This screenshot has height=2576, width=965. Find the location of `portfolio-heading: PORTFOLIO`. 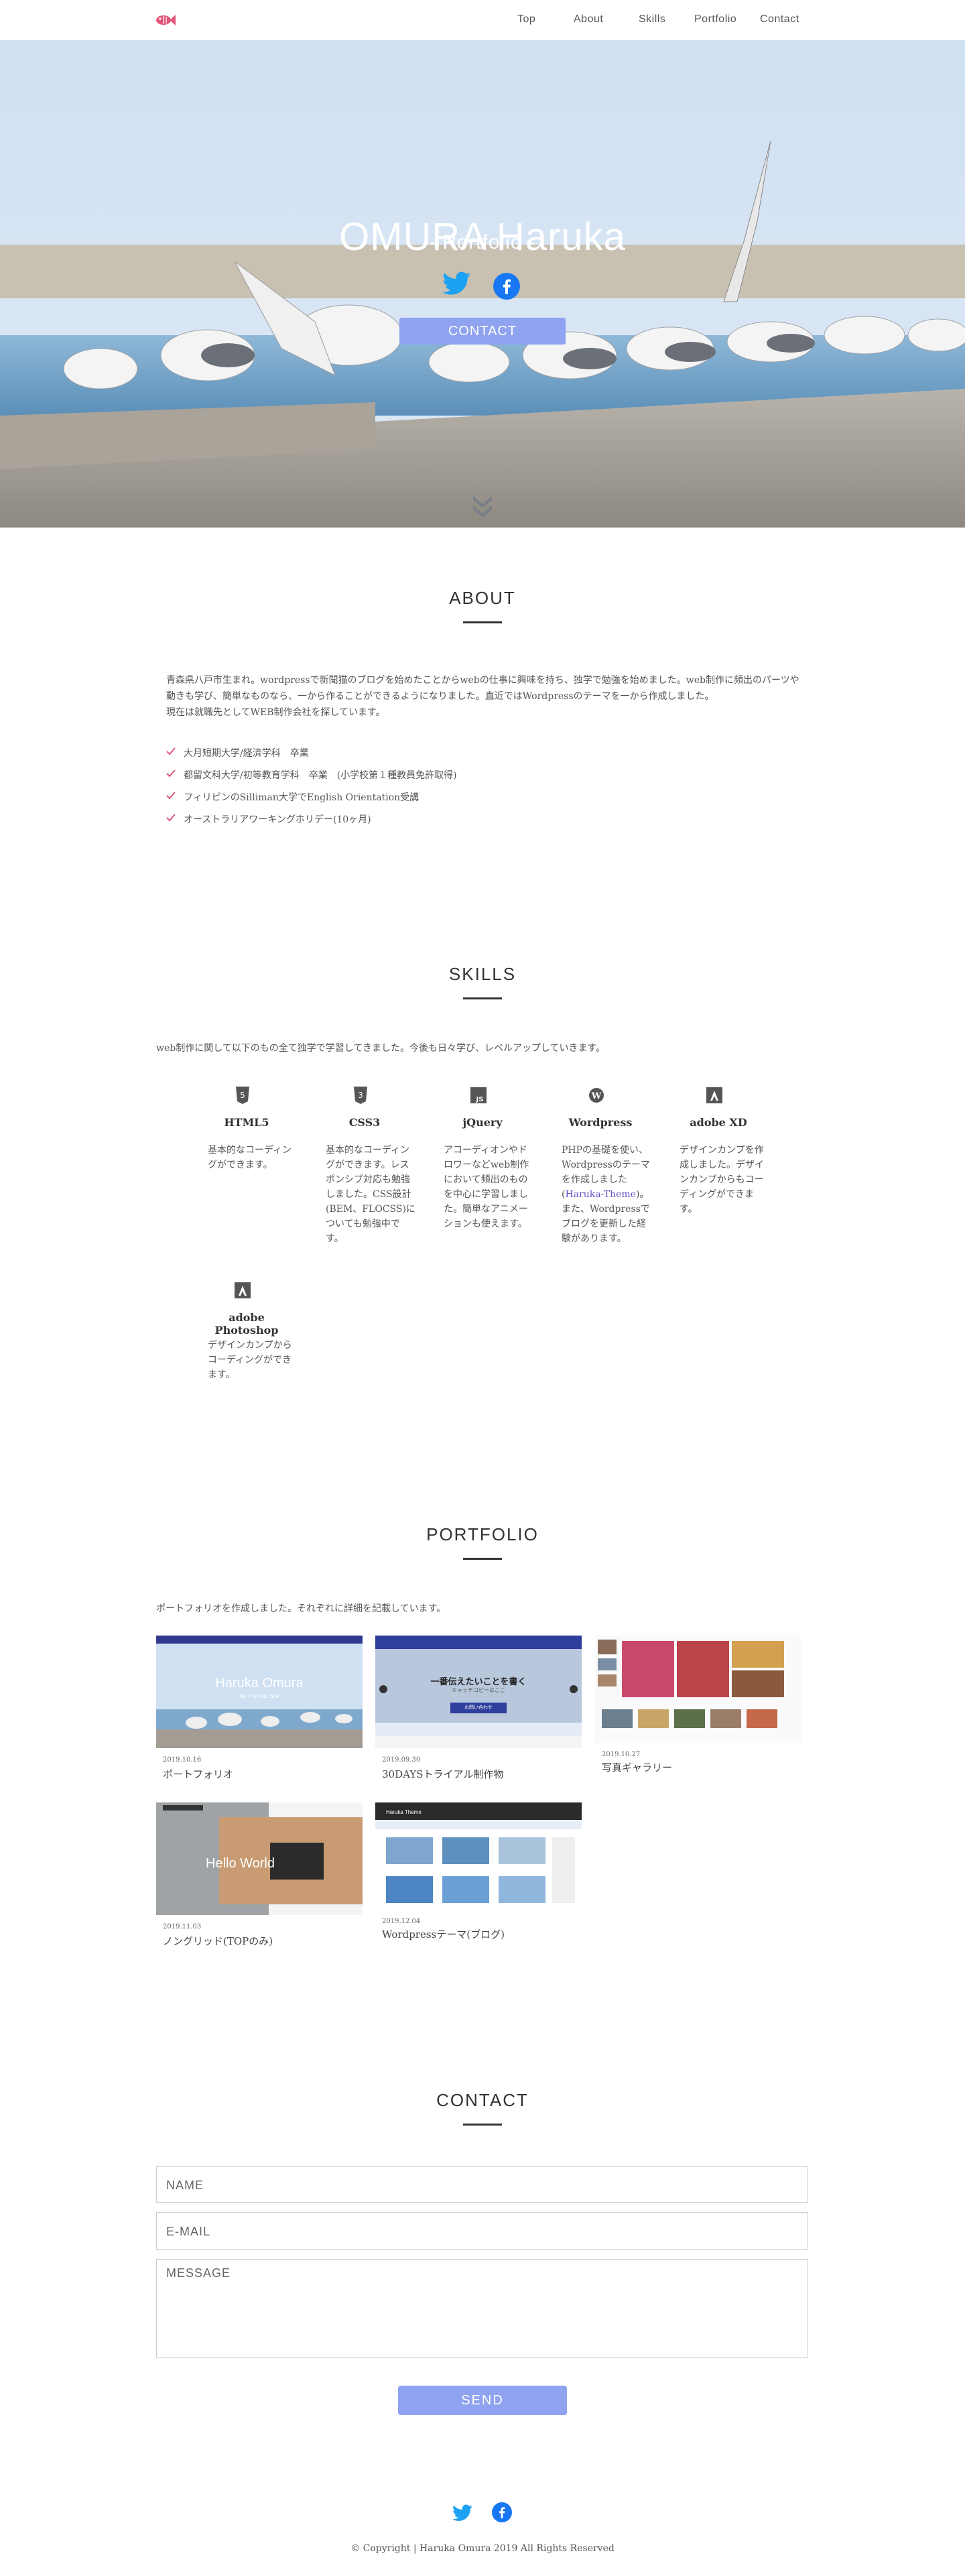

portfolio-heading: PORTFOLIO is located at coordinates (482, 1534).